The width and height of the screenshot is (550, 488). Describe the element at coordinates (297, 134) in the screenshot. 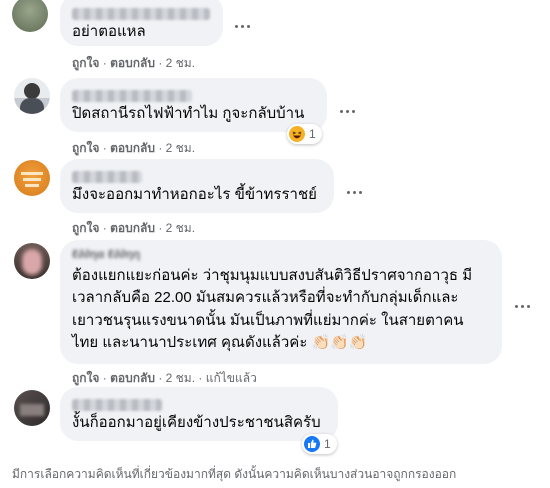

I see `haha-emoji-icon` at that location.